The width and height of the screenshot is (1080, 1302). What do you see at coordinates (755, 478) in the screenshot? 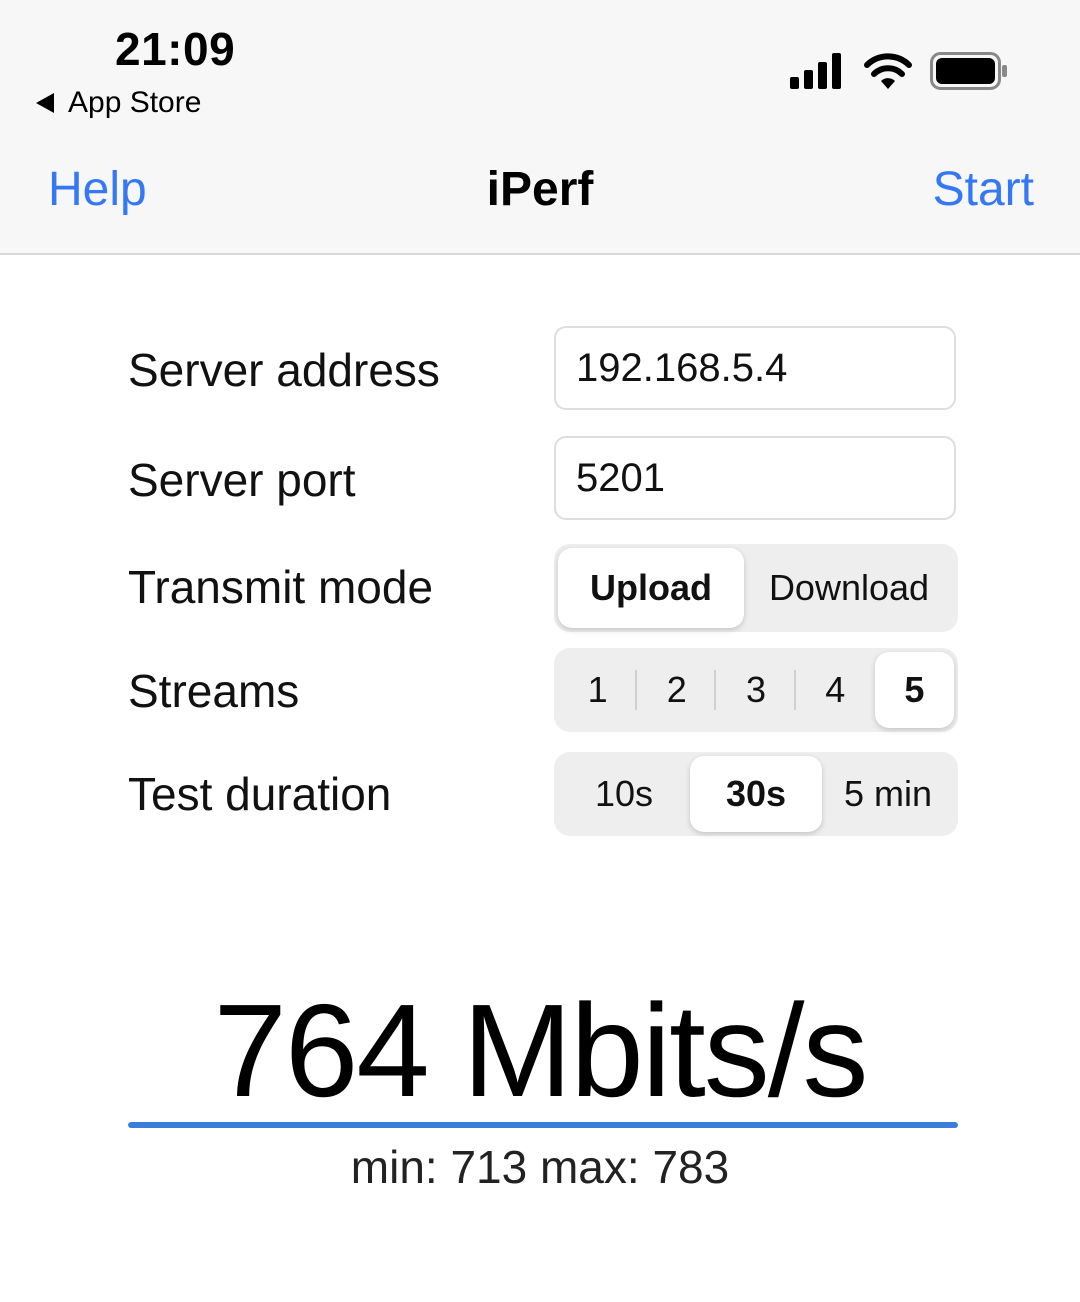
I see `server-port-input: 5201` at bounding box center [755, 478].